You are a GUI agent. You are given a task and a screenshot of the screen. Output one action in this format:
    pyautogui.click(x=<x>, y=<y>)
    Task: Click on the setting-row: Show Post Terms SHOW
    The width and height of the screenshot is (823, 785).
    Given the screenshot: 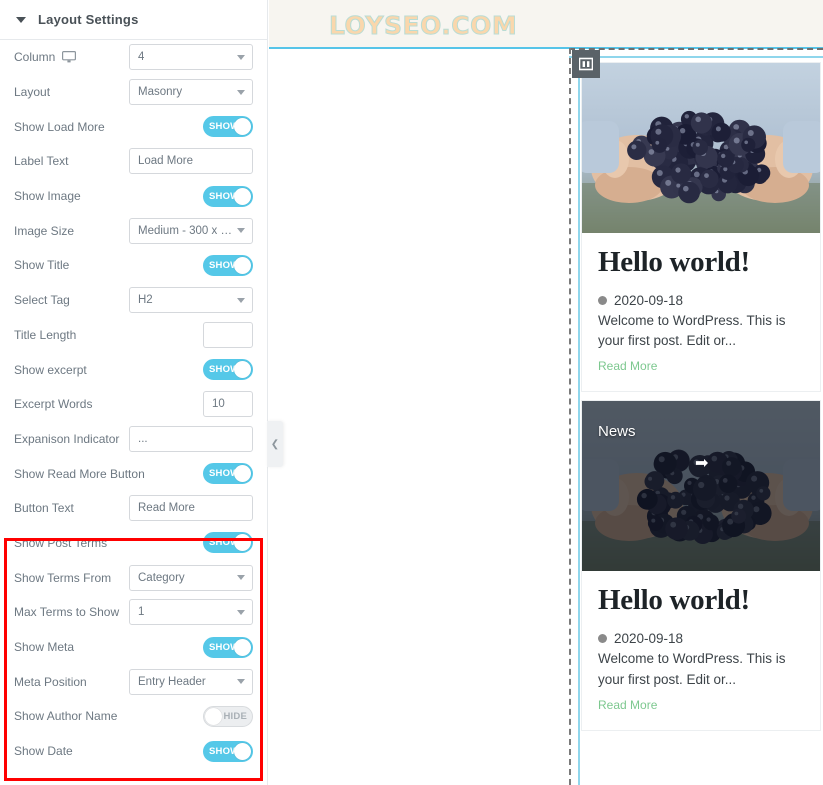 What is the action you would take?
    pyautogui.click(x=133, y=543)
    